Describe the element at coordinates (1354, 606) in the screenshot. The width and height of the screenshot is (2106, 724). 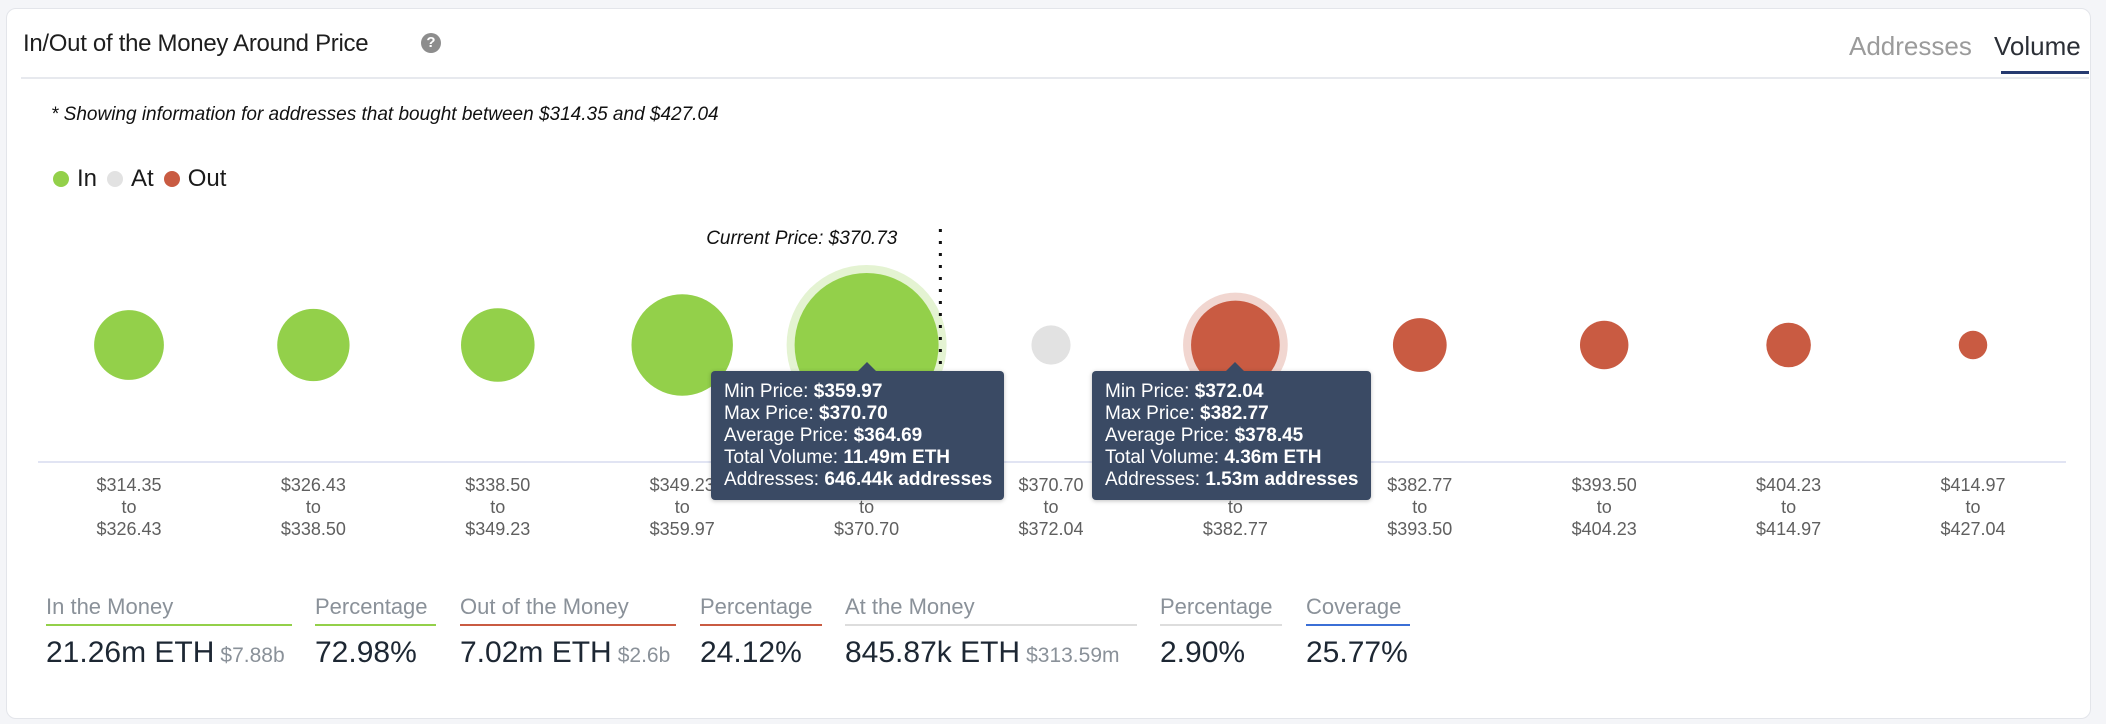
I see `stat-label: Coverage` at that location.